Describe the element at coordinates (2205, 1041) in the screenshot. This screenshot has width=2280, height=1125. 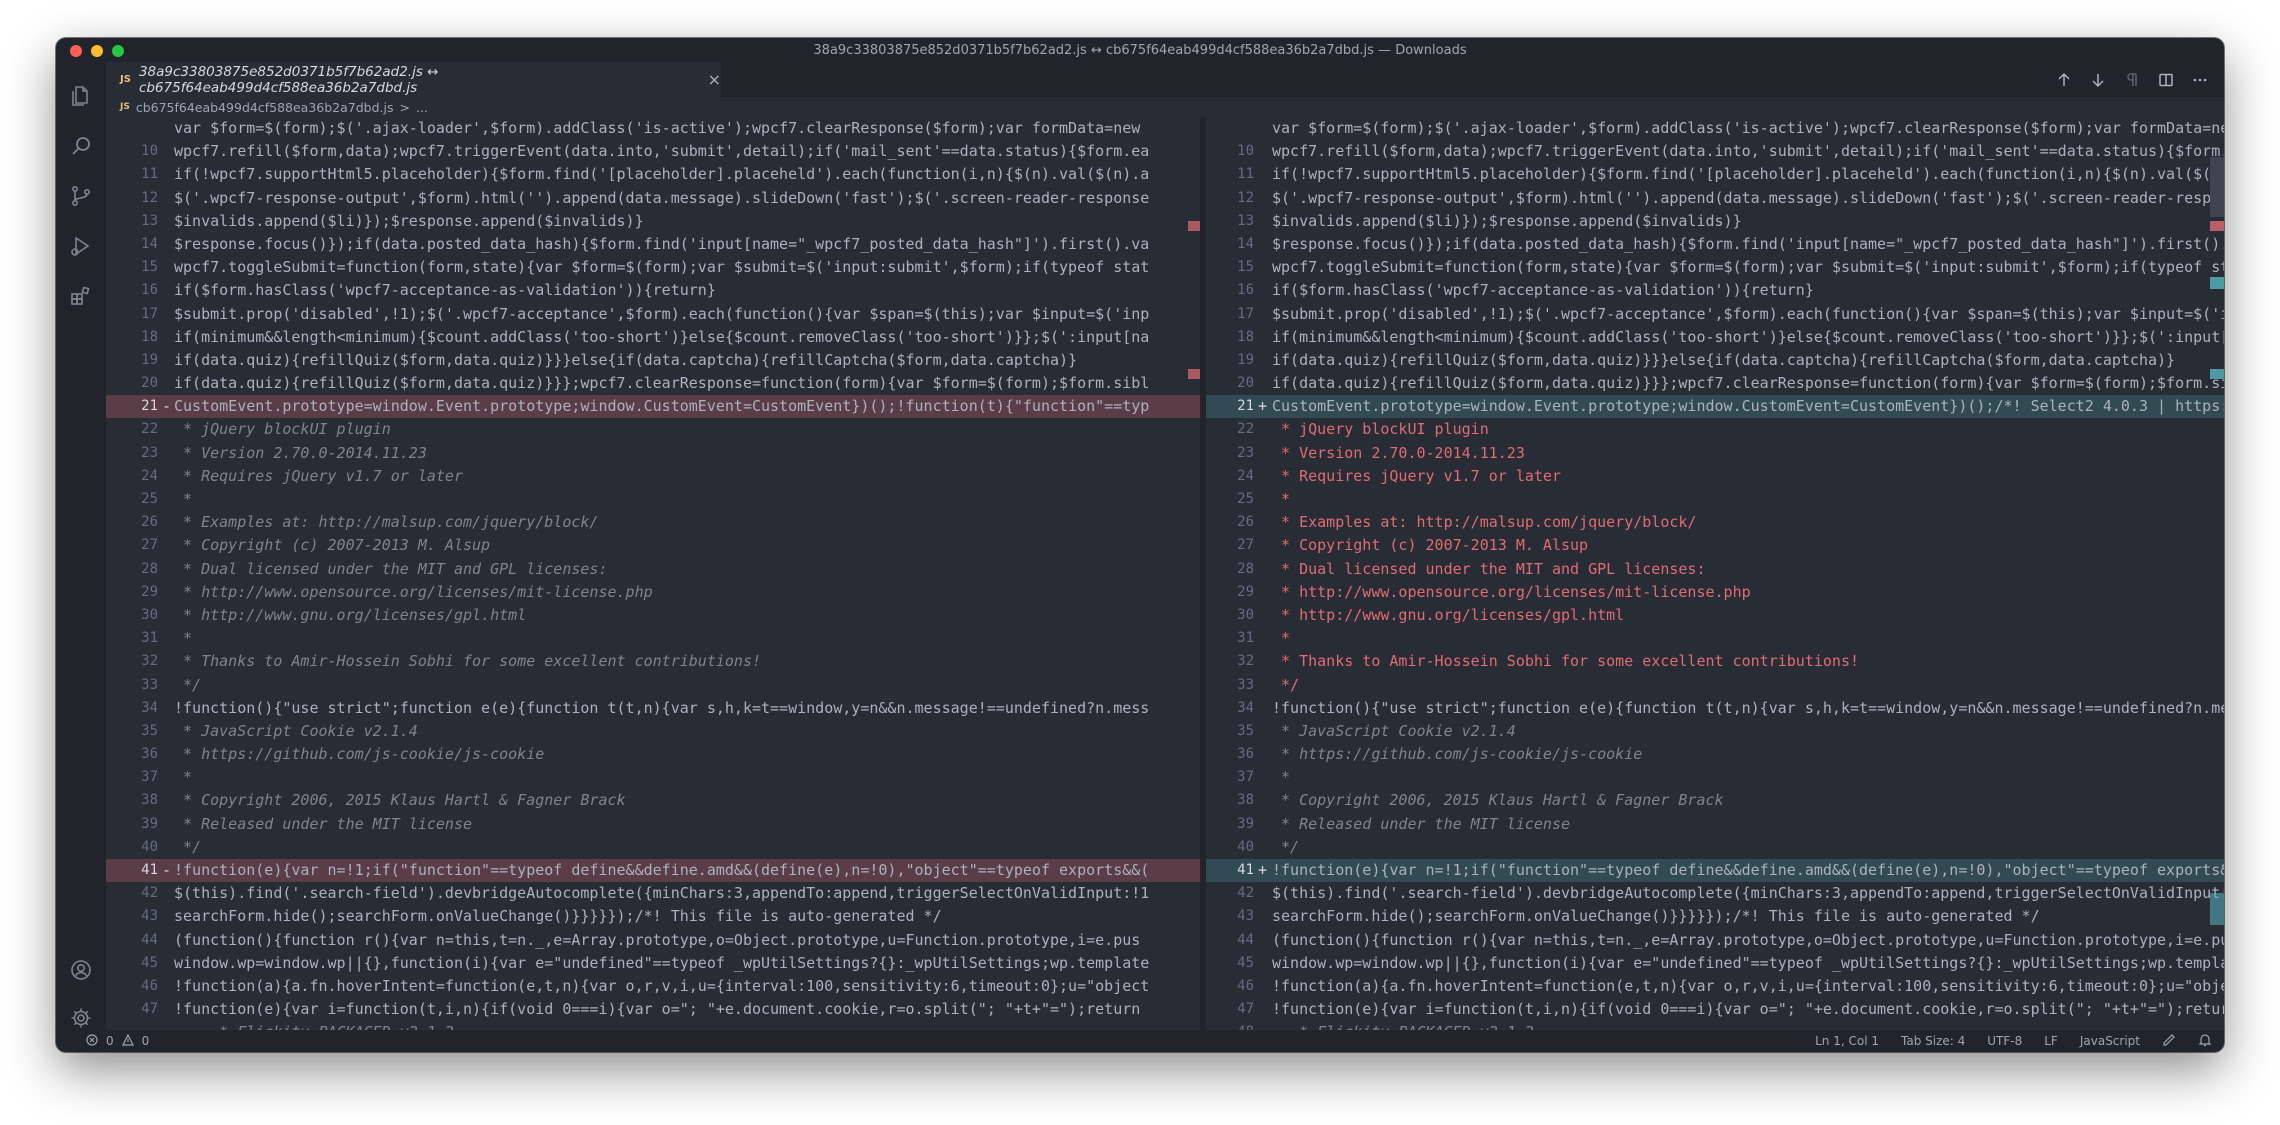
I see `notifications-icon` at that location.